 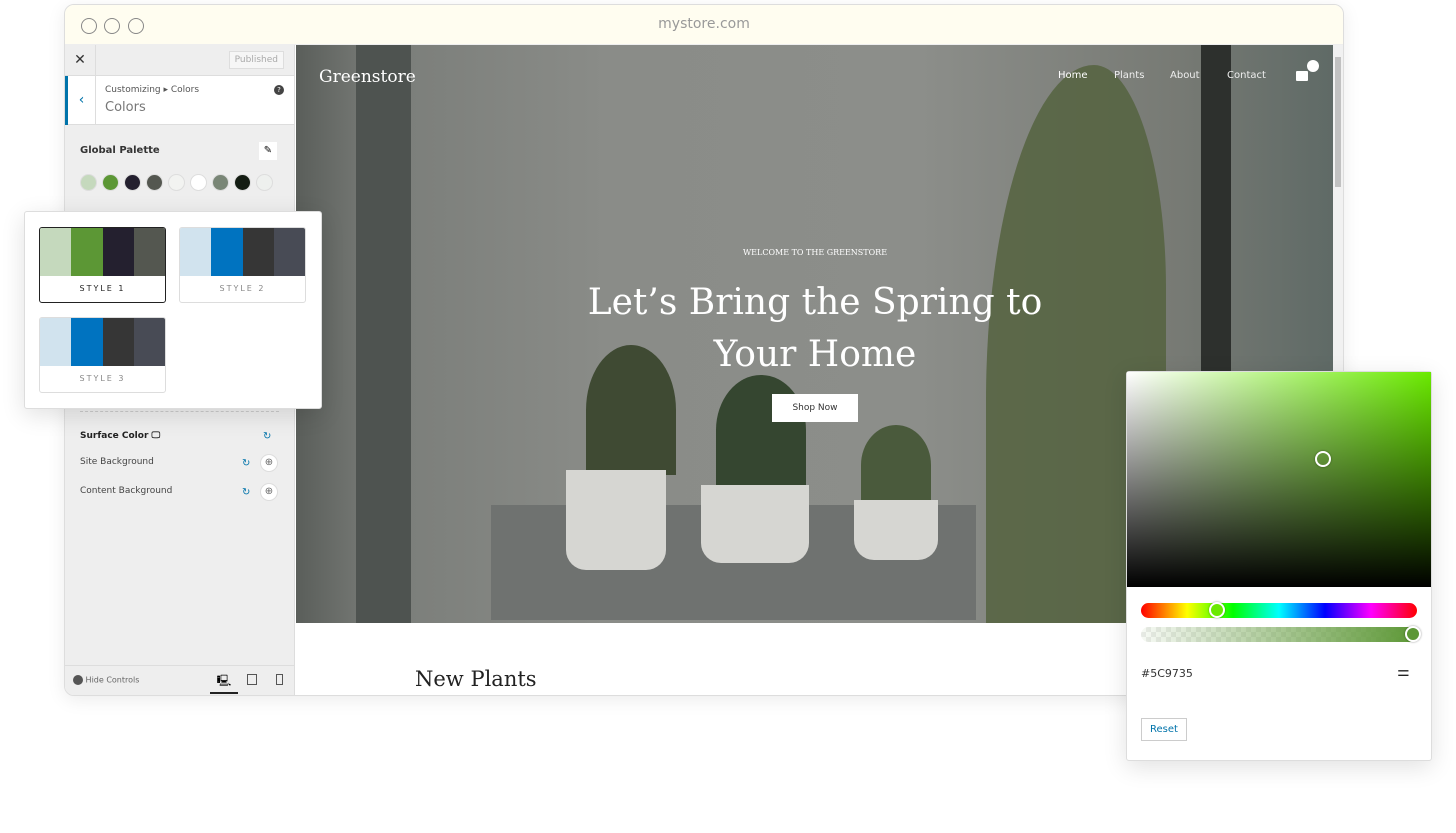 I want to click on hero-headline: Let’s Bring the Spring to Your Home, so click(x=815, y=328).